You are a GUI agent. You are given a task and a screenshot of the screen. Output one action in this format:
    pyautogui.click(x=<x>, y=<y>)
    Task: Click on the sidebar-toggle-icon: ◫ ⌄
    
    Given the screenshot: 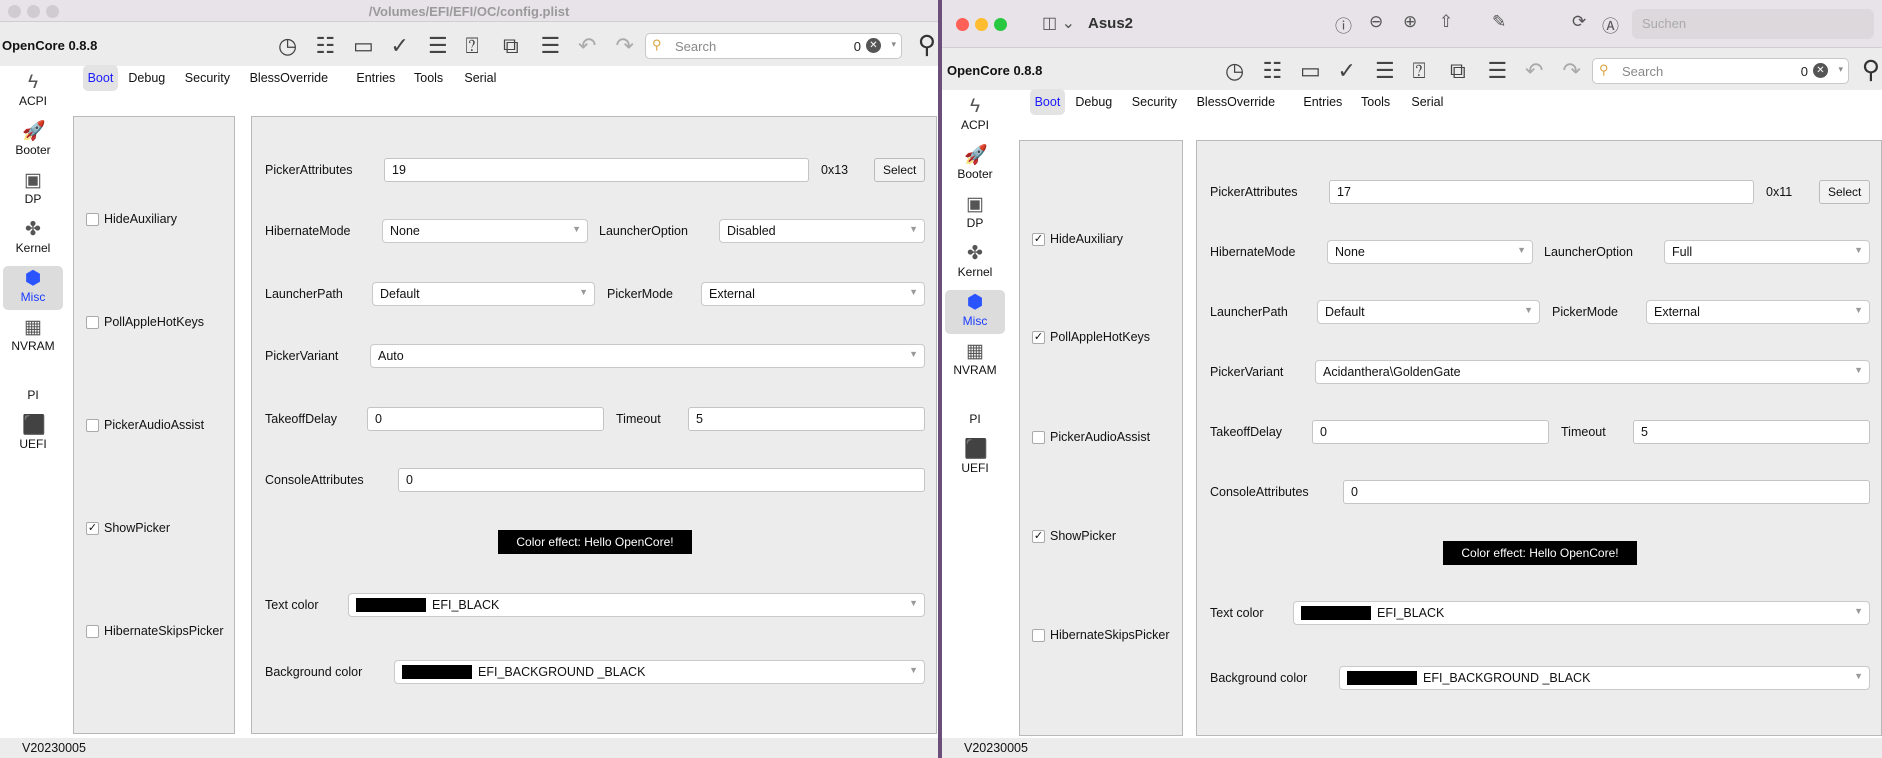 What is the action you would take?
    pyautogui.click(x=1058, y=23)
    